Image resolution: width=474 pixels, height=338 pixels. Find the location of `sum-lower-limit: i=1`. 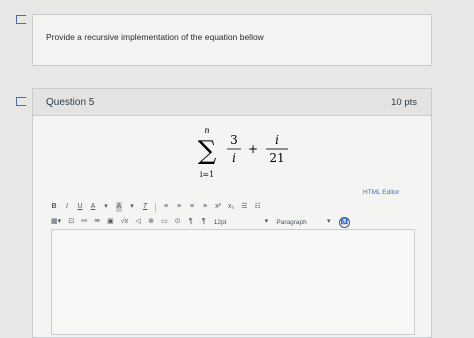

sum-lower-limit: i=1 is located at coordinates (207, 174).